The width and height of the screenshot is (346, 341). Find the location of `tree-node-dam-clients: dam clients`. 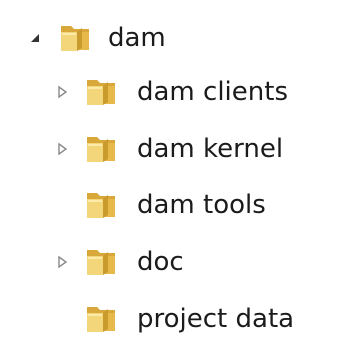

tree-node-dam-clients: dam clients is located at coordinates (173, 92).